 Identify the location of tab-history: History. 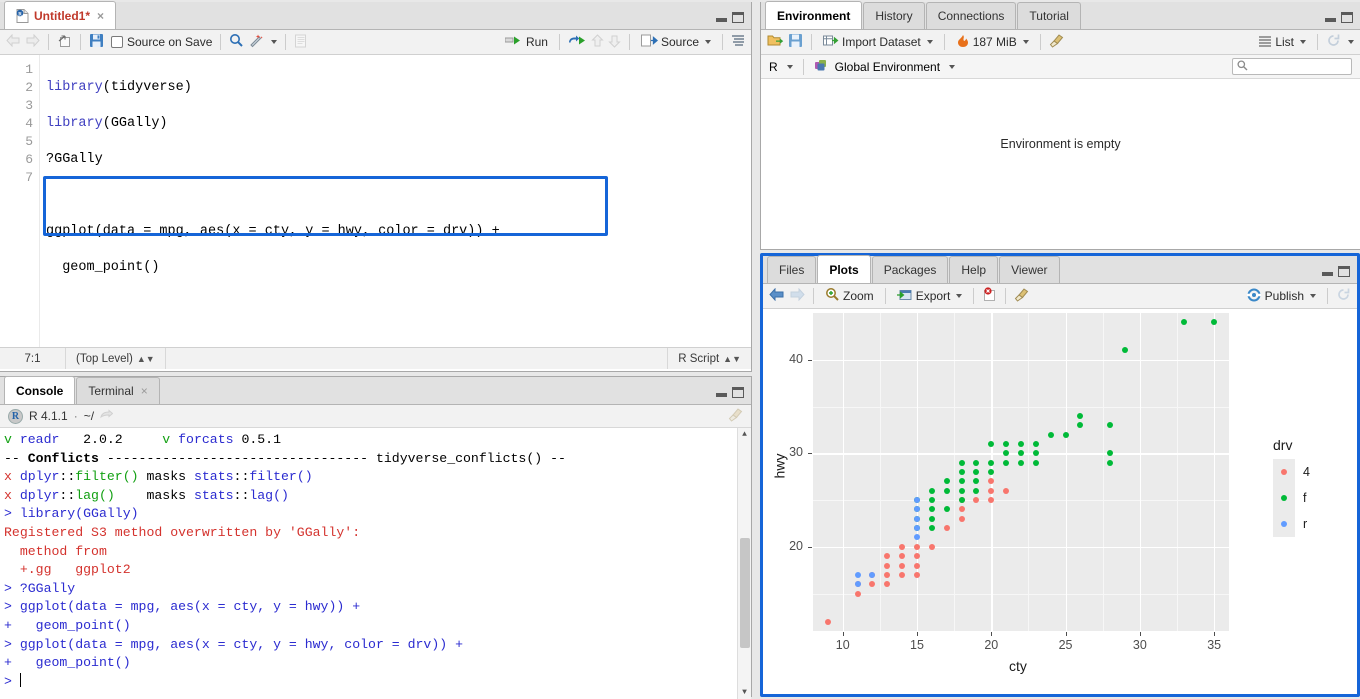
(894, 15).